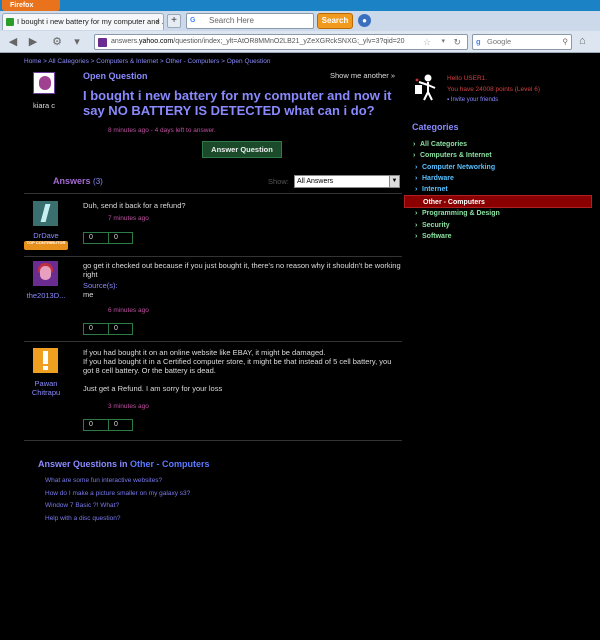 This screenshot has width=600, height=640. Describe the element at coordinates (125, 41) in the screenshot. I see `url-prefix: answers.` at that location.